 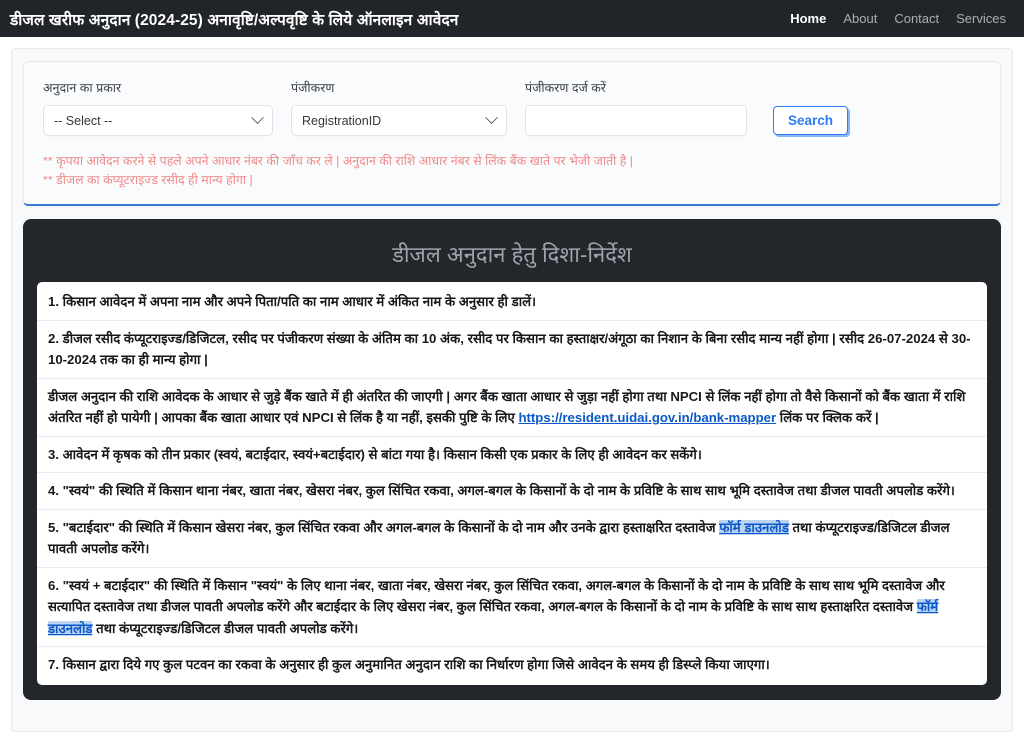 I want to click on guideline-item-3-text-after: लिंक पर क्लिक करें |, so click(x=827, y=417).